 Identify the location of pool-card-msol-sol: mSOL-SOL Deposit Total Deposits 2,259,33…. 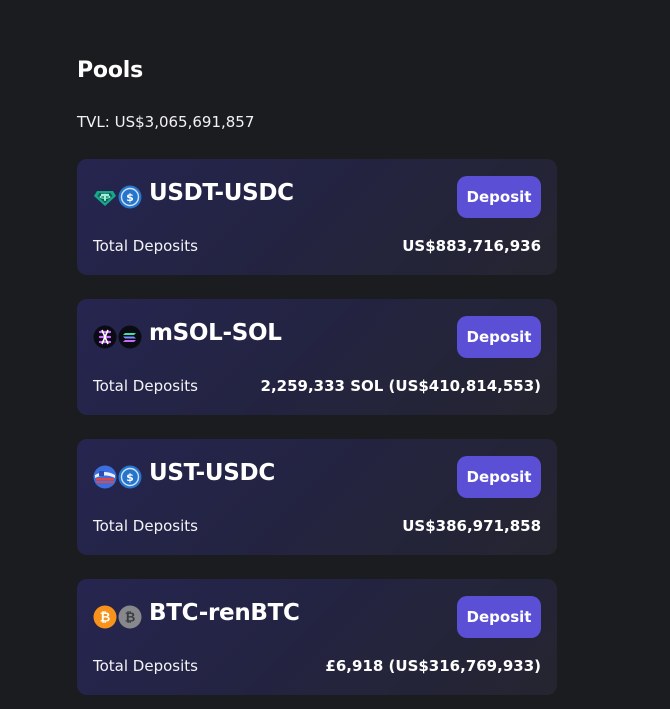
(317, 357).